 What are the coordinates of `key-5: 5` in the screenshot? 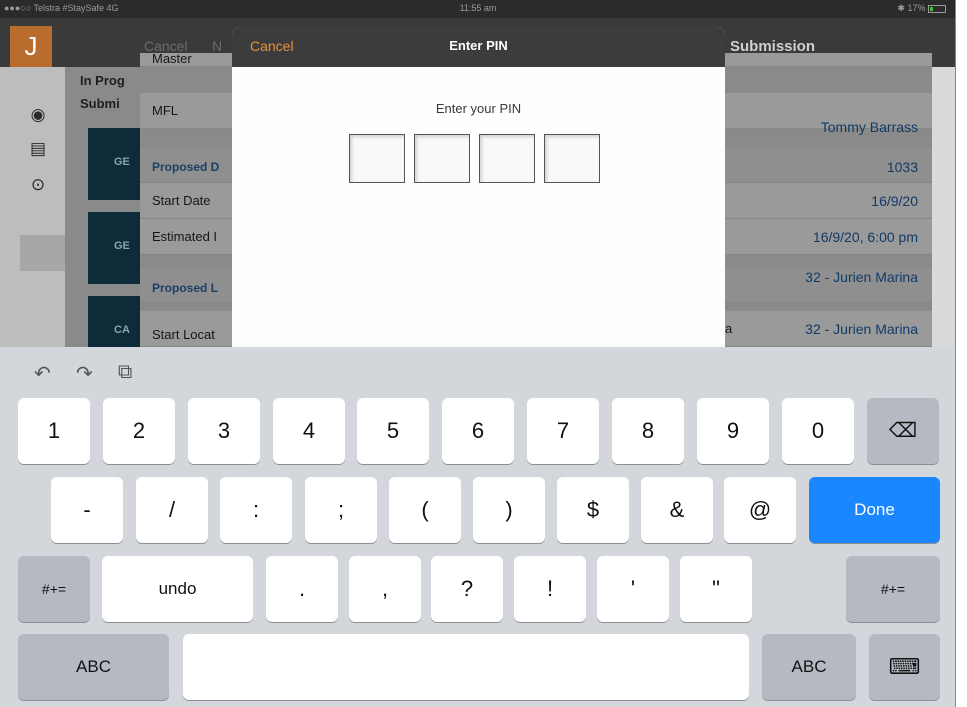 It's located at (393, 431).